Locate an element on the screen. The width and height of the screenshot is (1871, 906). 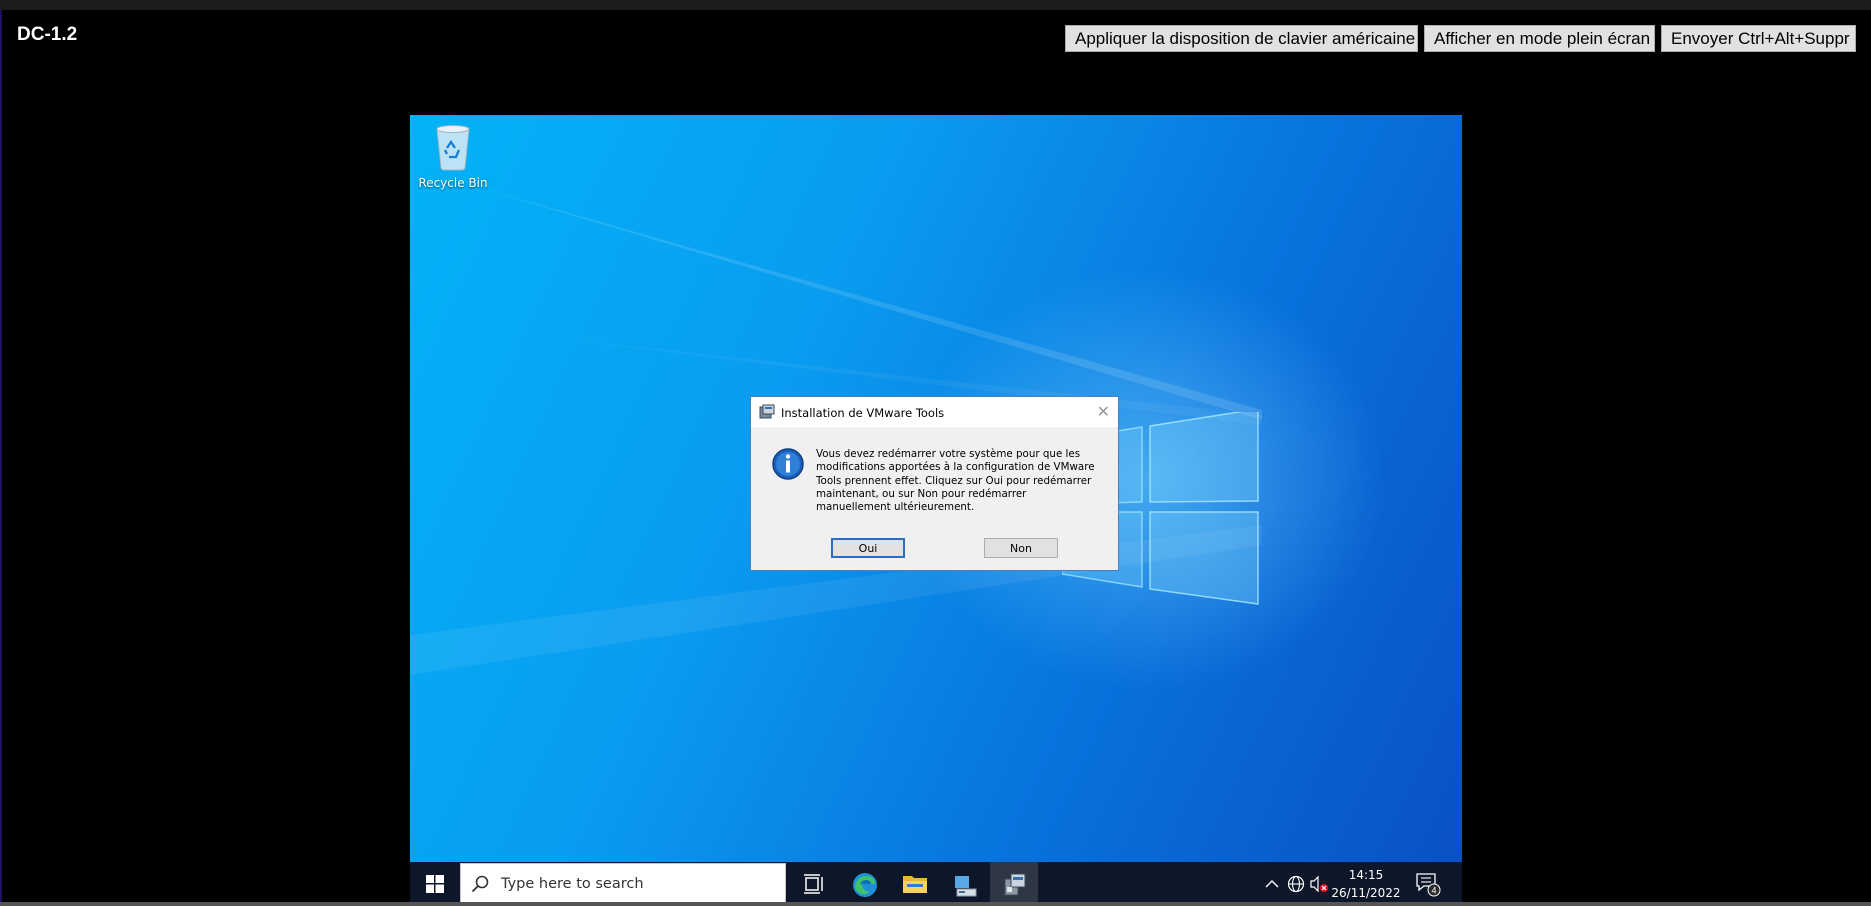
network-tray-button is located at coordinates (1296, 884).